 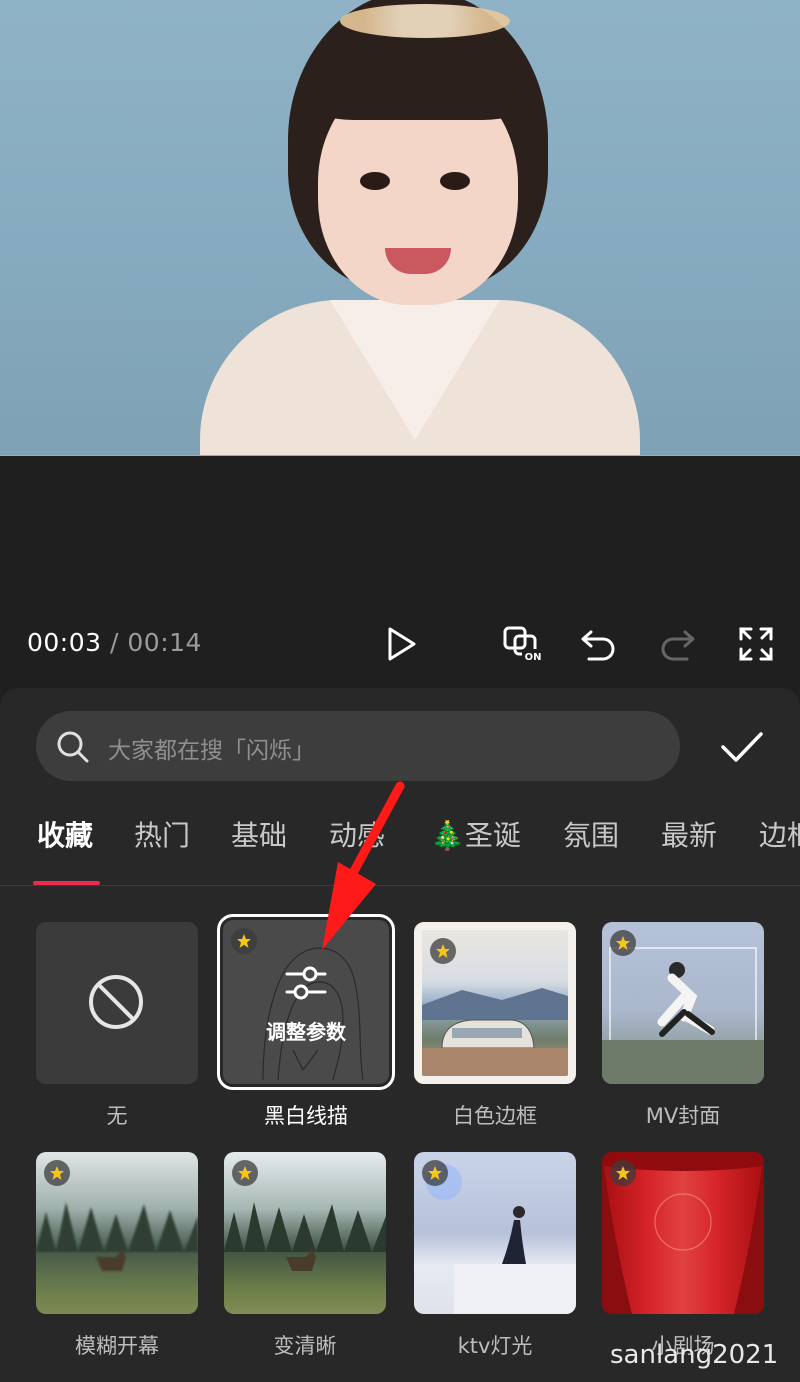 I want to click on play-icon, so click(x=402, y=644).